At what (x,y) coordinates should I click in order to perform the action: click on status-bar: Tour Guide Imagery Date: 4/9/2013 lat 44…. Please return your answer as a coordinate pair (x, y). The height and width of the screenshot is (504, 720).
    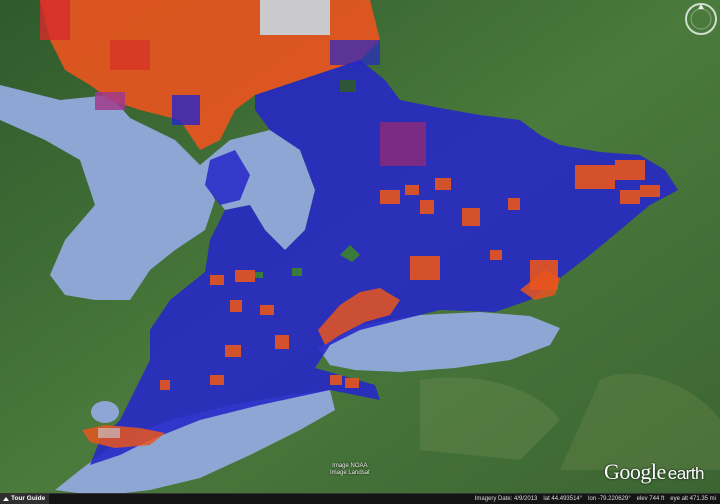
    Looking at the image, I should click on (360, 498).